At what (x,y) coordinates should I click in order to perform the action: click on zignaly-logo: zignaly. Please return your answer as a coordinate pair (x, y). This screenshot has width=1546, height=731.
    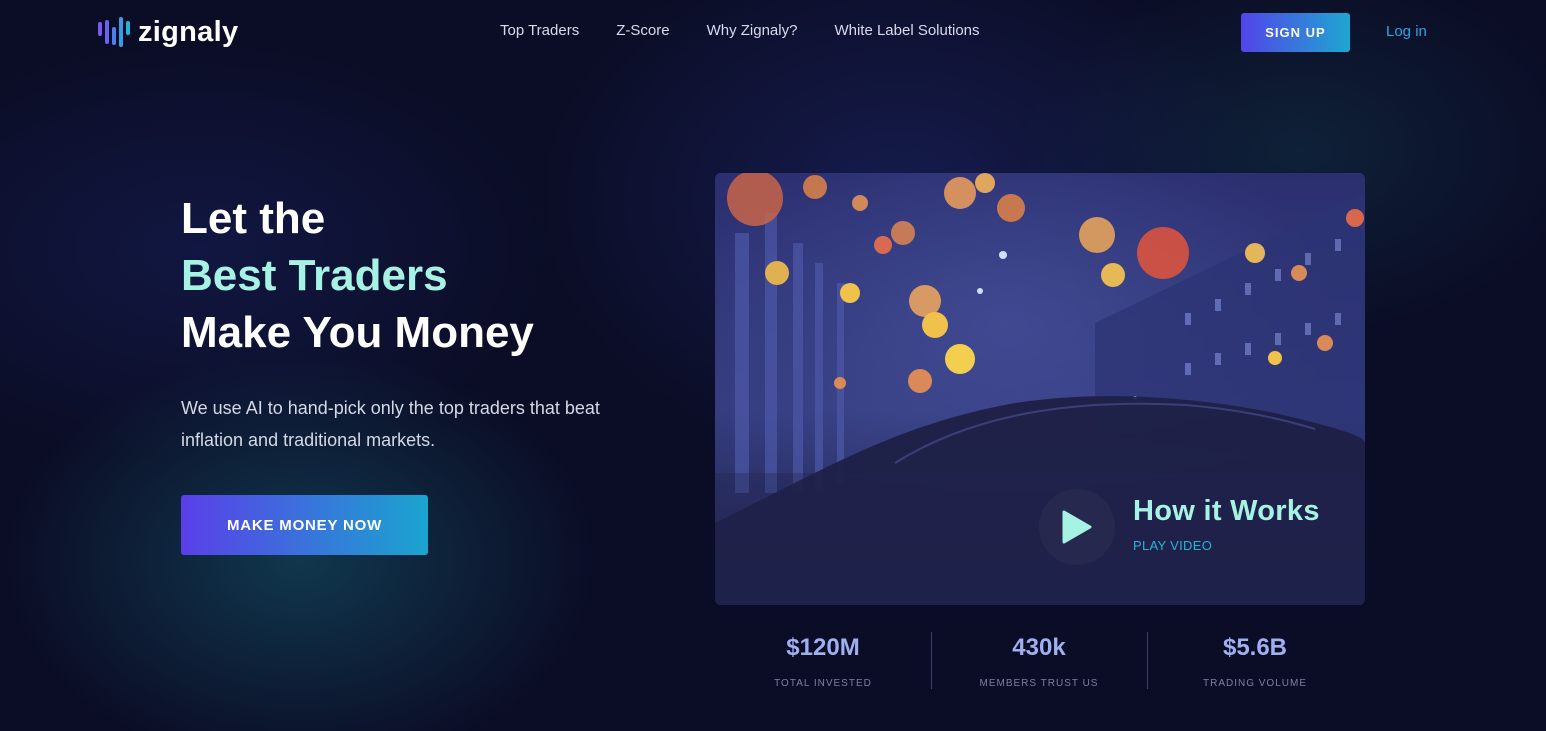
    Looking at the image, I should click on (168, 32).